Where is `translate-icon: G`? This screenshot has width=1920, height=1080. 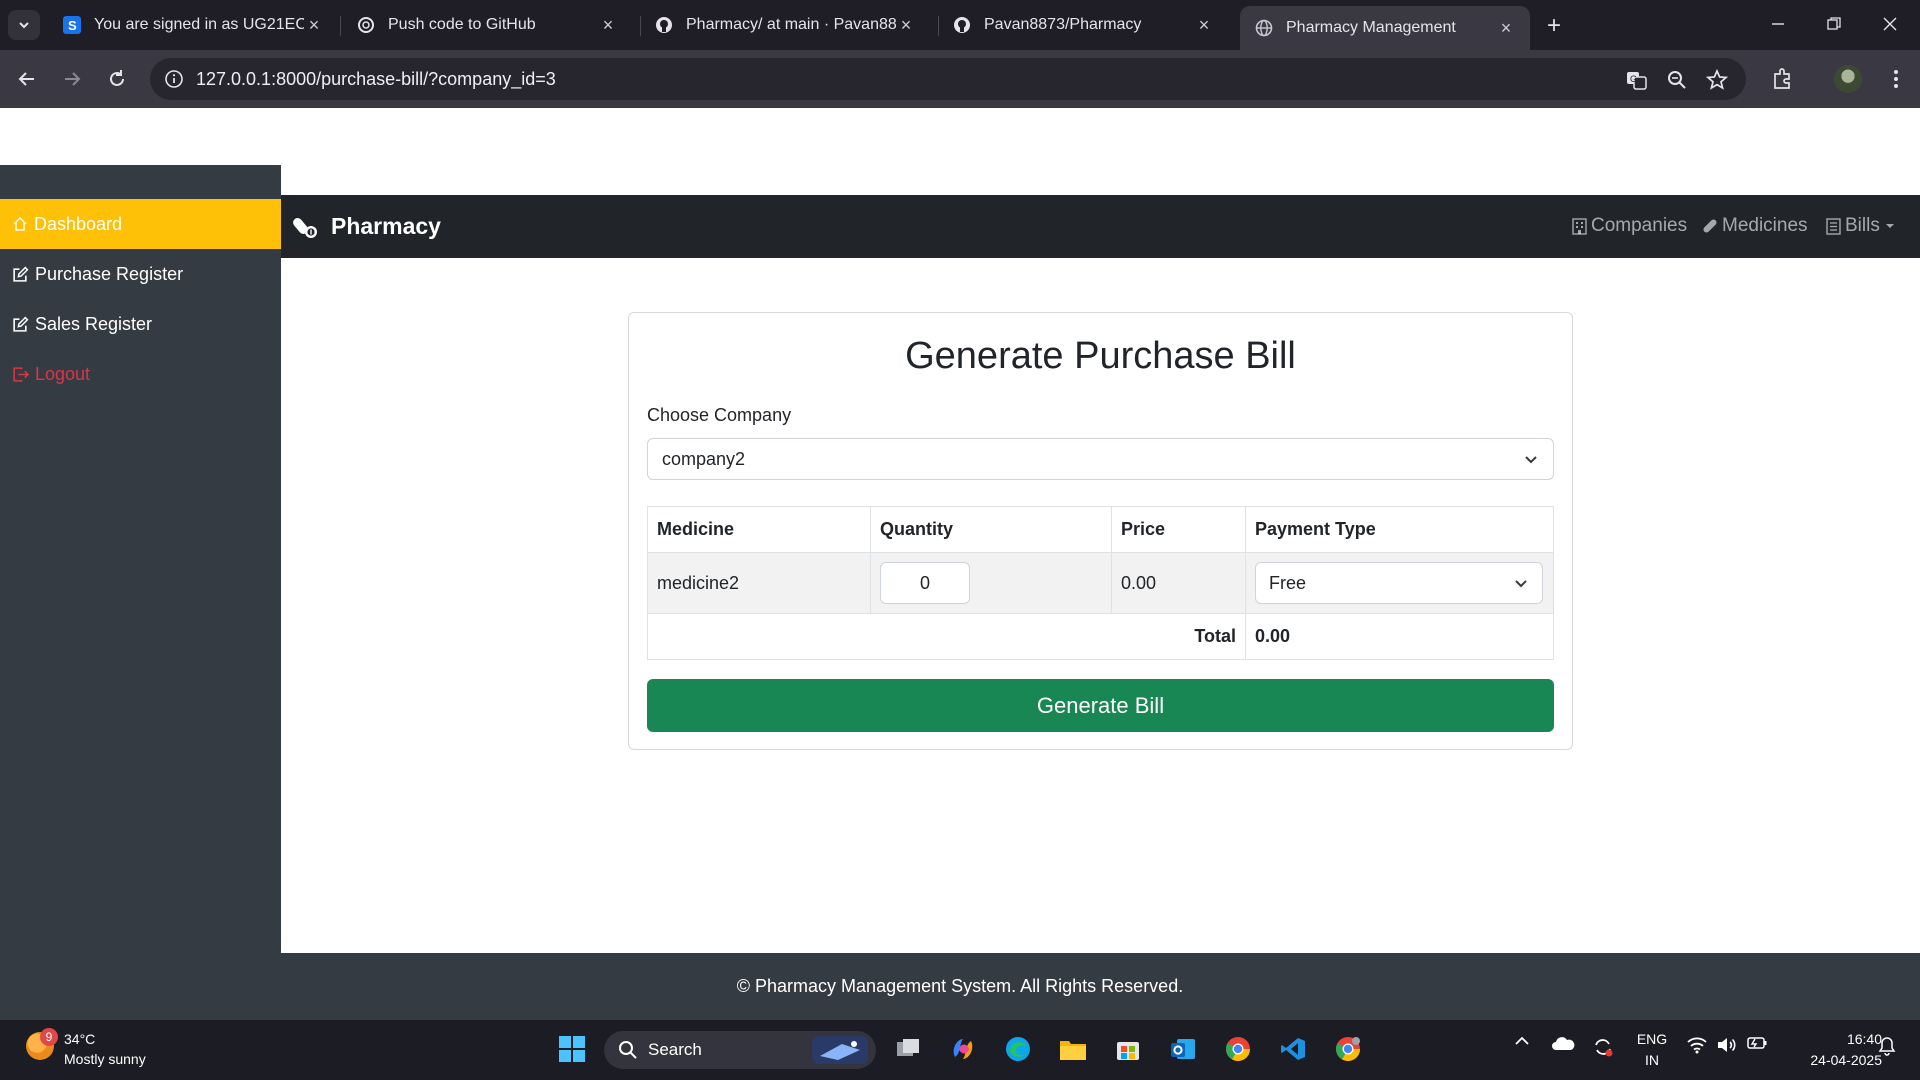
translate-icon: G is located at coordinates (1637, 80).